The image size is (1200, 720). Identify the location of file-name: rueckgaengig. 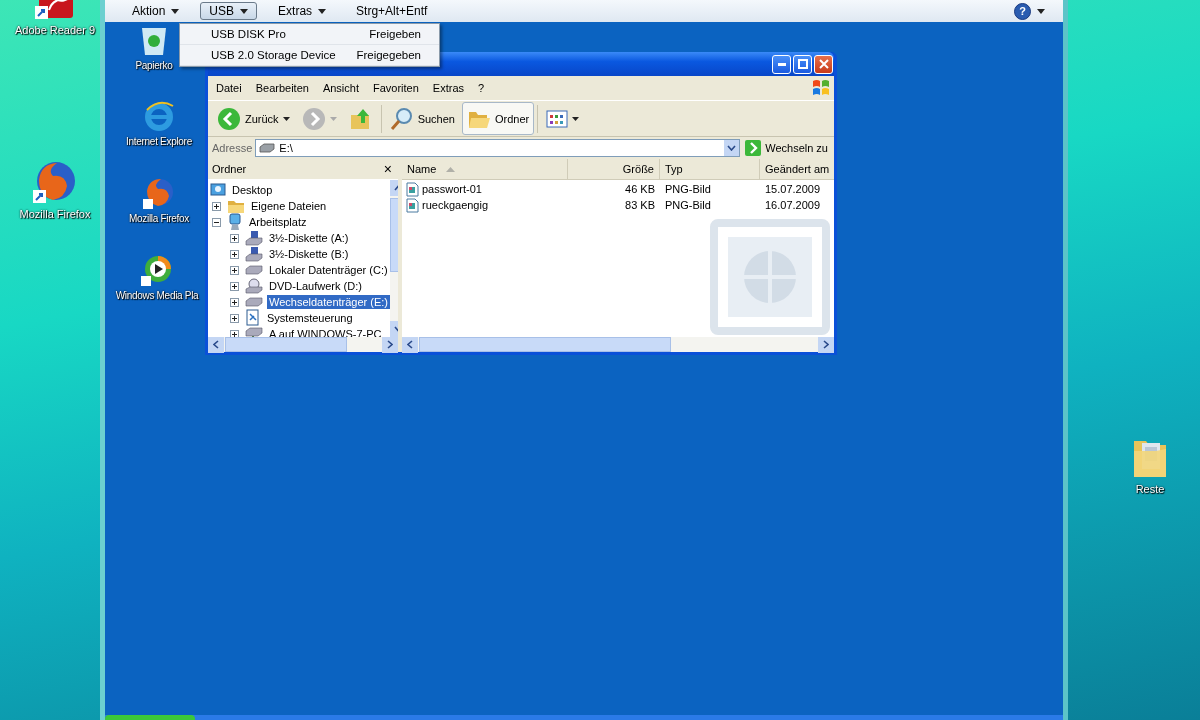
(455, 205).